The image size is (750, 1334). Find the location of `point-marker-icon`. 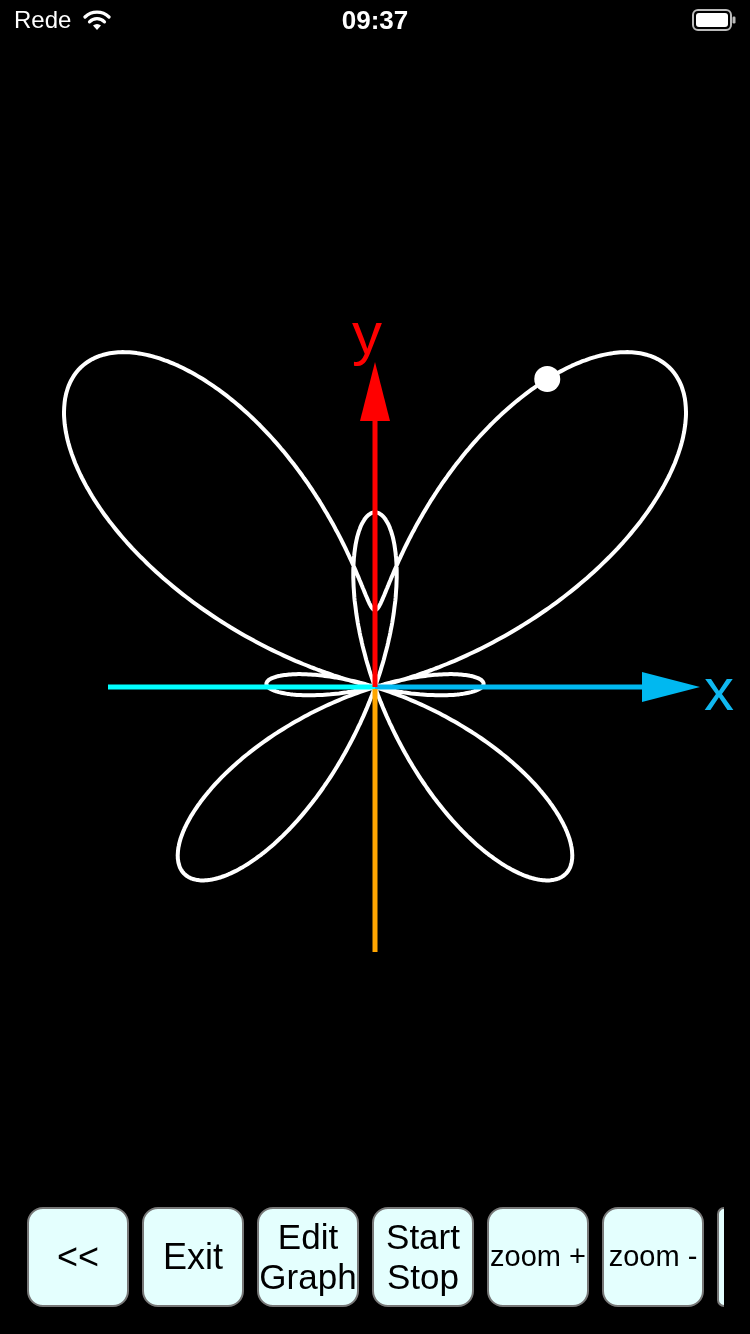

point-marker-icon is located at coordinates (547, 379).